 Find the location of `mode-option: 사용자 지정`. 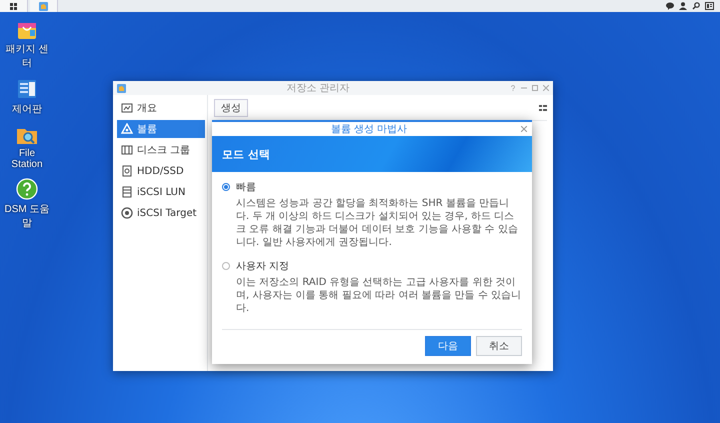

mode-option: 사용자 지정 is located at coordinates (256, 266).